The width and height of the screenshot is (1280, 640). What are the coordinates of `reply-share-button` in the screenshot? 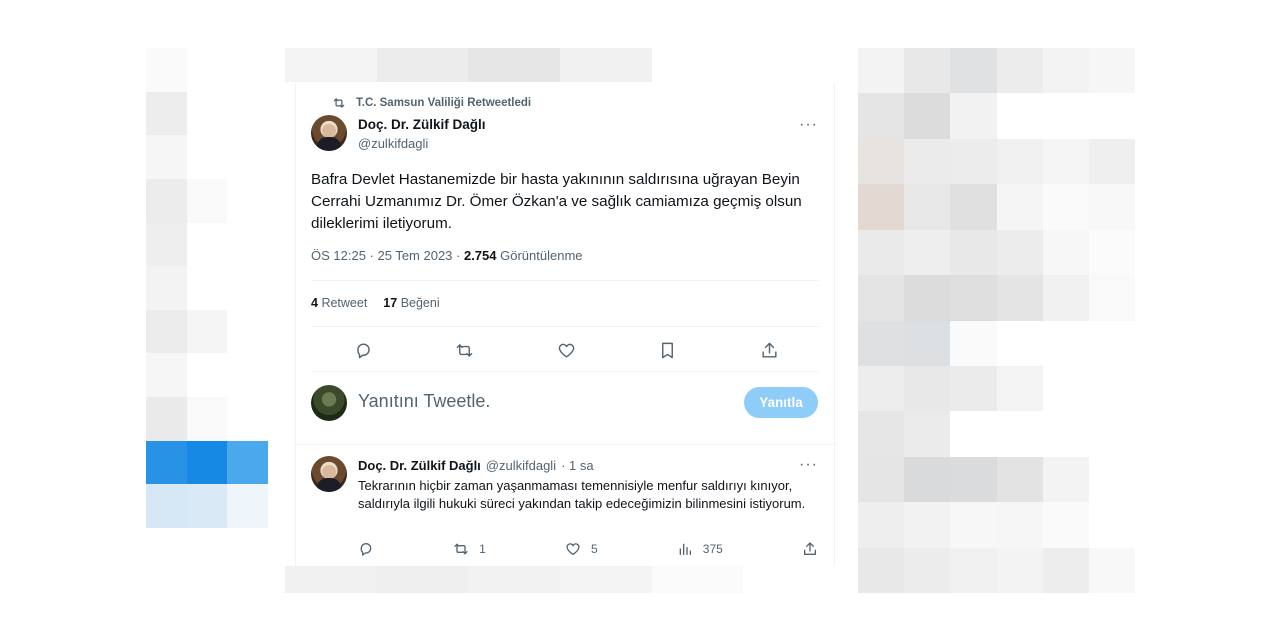 It's located at (810, 549).